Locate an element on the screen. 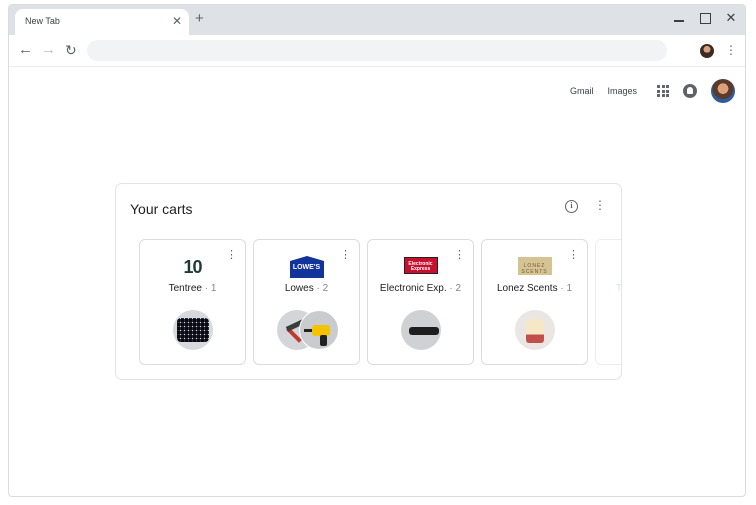 This screenshot has height=505, width=756. cart-card-electronic-express: ⋮ Electronic Express Electronic Exp. · 2 is located at coordinates (420, 302).